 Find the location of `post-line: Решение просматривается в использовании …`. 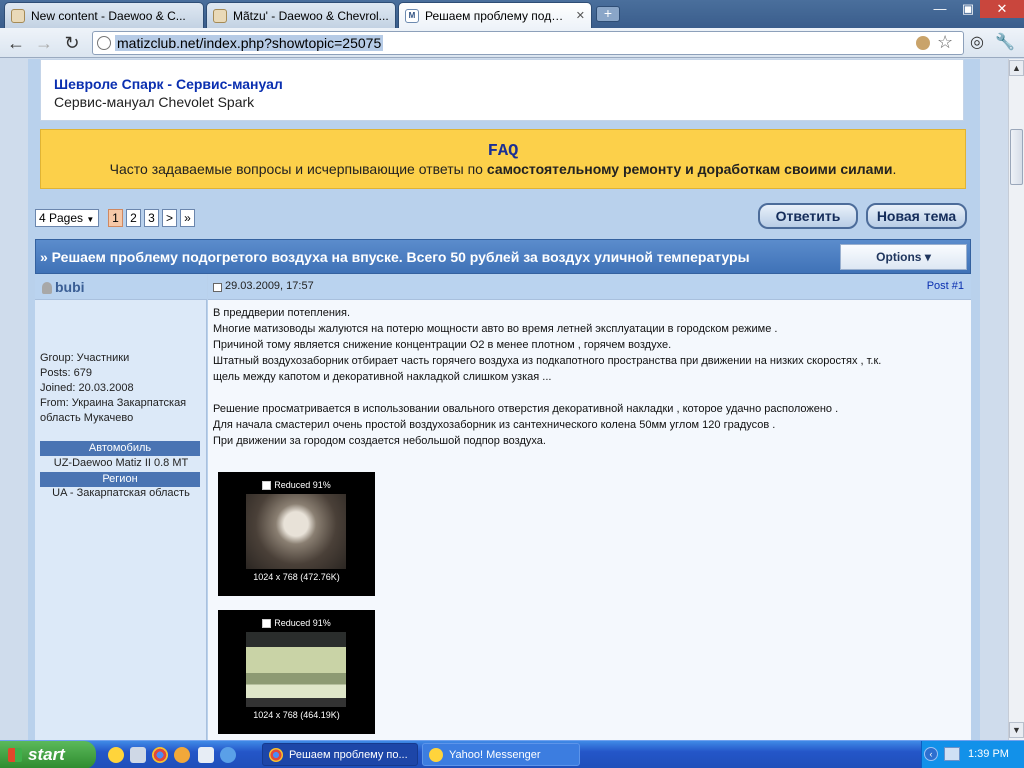

post-line: Решение просматривается в использовании … is located at coordinates (526, 409).